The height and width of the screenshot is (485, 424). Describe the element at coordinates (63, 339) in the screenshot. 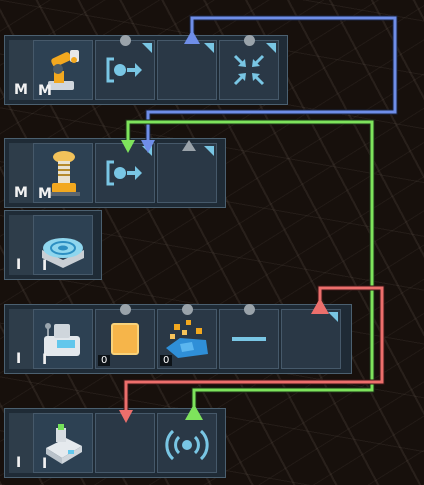

I see `machine-slot-bioreactor: I` at that location.